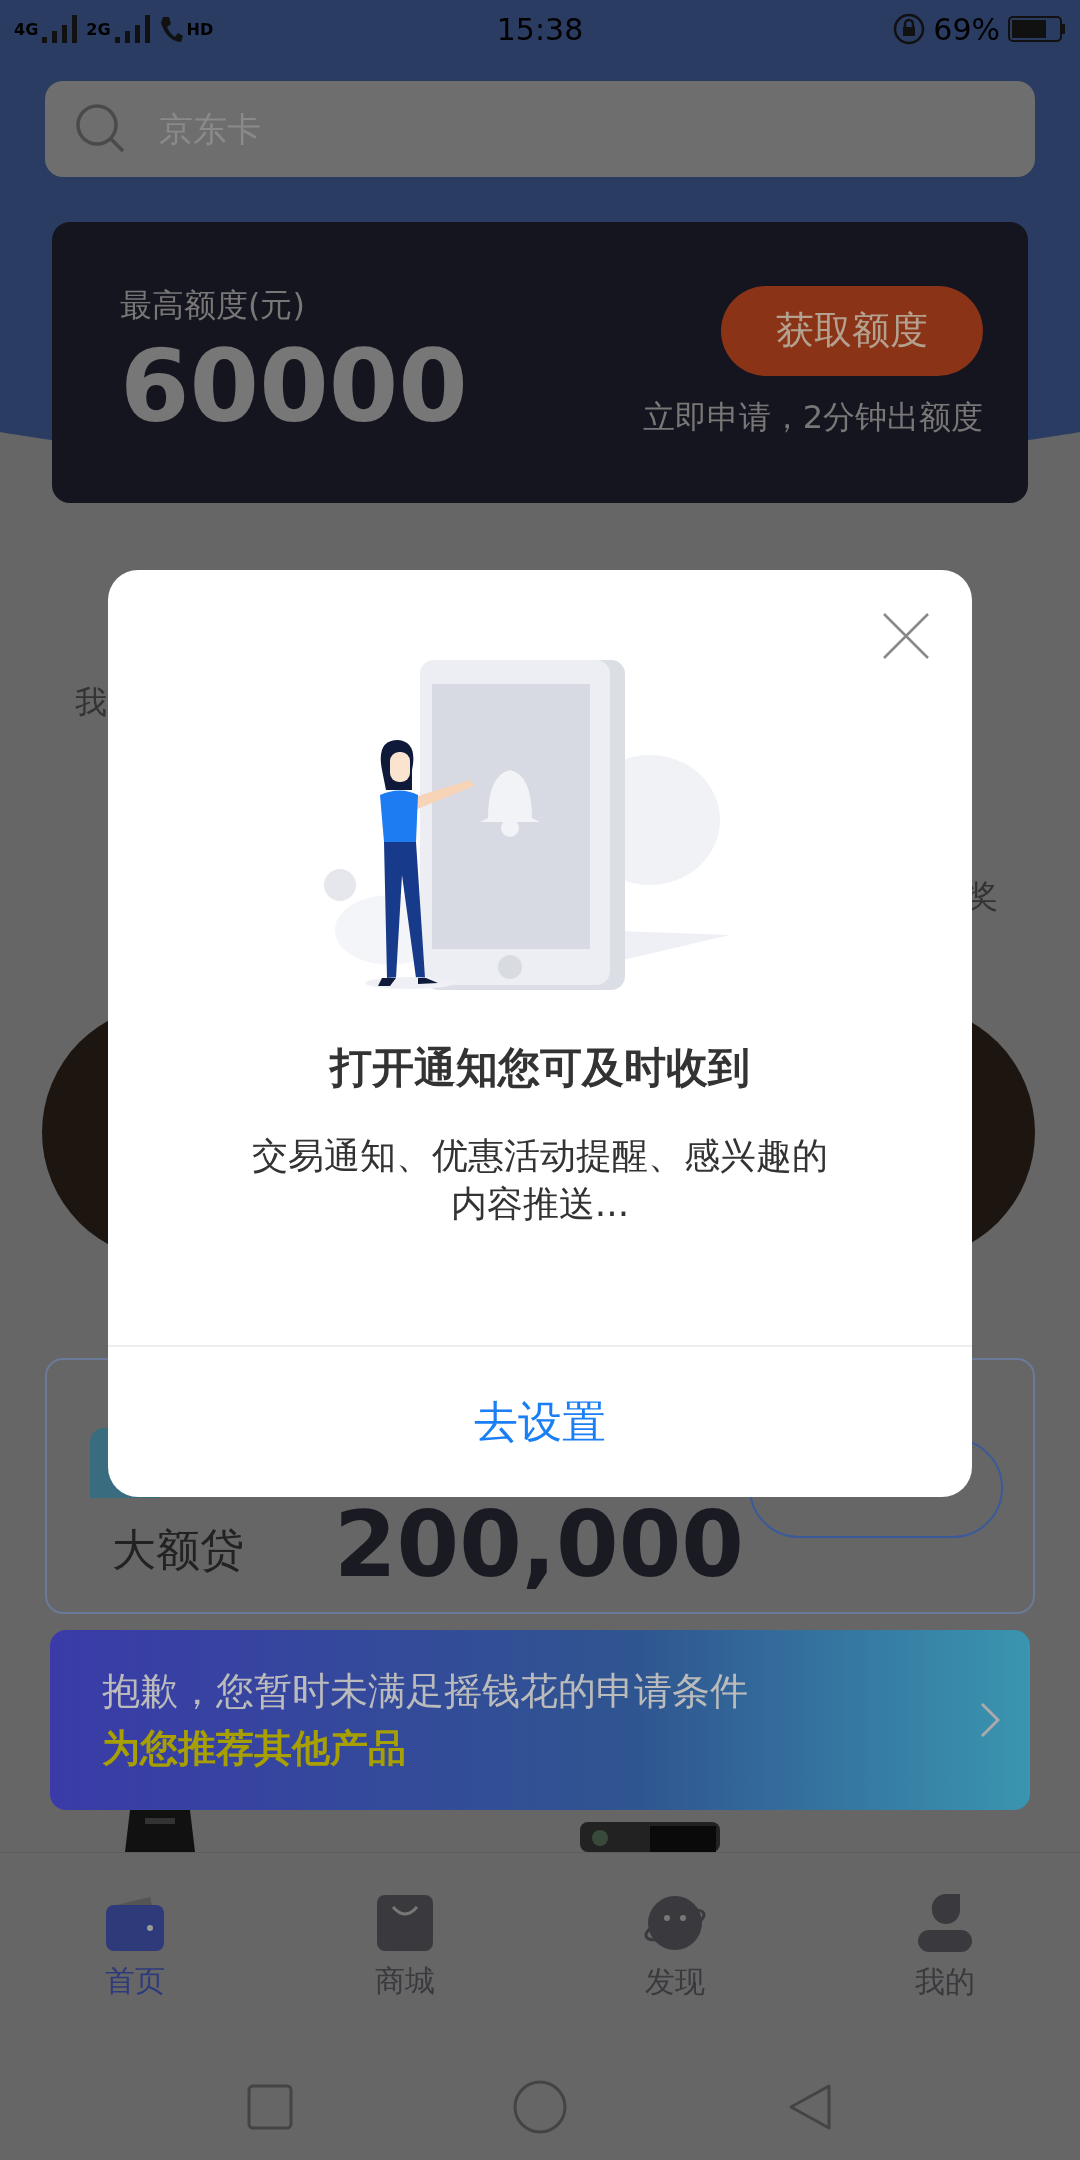 The width and height of the screenshot is (1080, 2160). I want to click on planet-icon, so click(675, 1922).